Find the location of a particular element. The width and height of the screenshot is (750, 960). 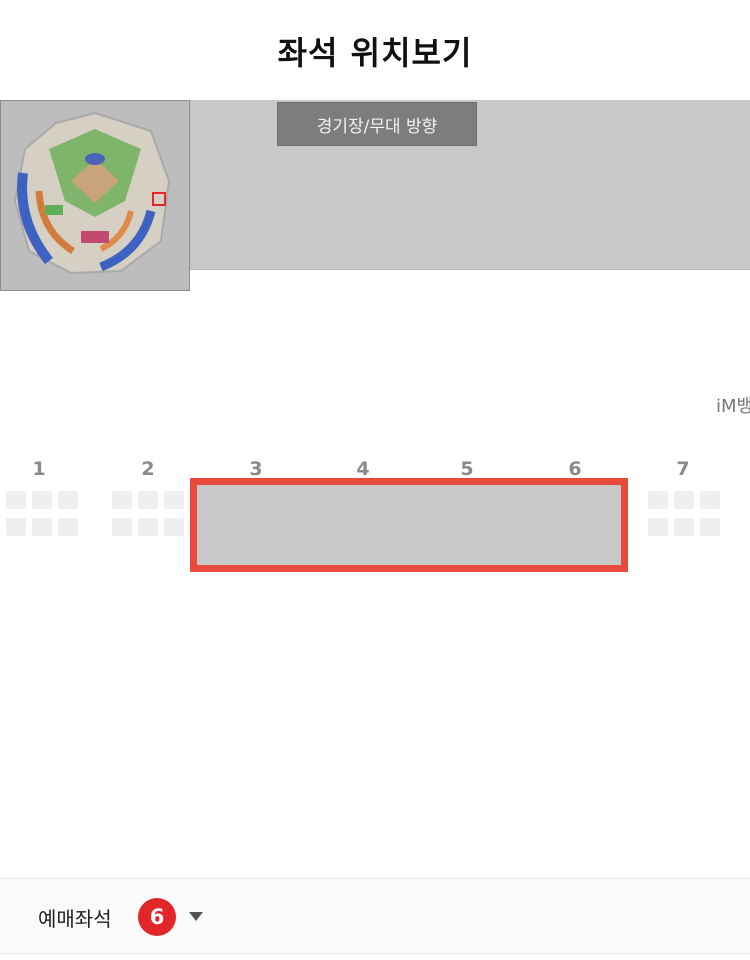

stadium-minimap is located at coordinates (95, 195).